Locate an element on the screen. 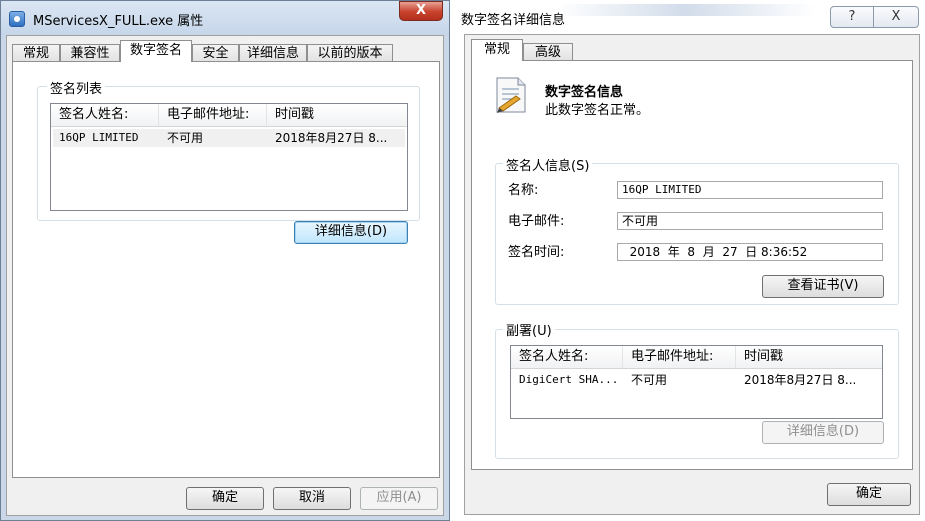 The image size is (925, 521). info-heading: 数字签名信息 is located at coordinates (584, 92).